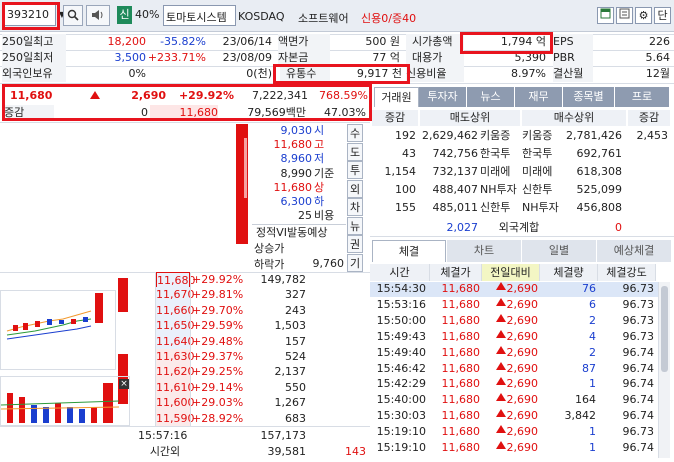 This screenshot has width=674, height=462. Describe the element at coordinates (624, 15) in the screenshot. I see `memo-icon` at that location.